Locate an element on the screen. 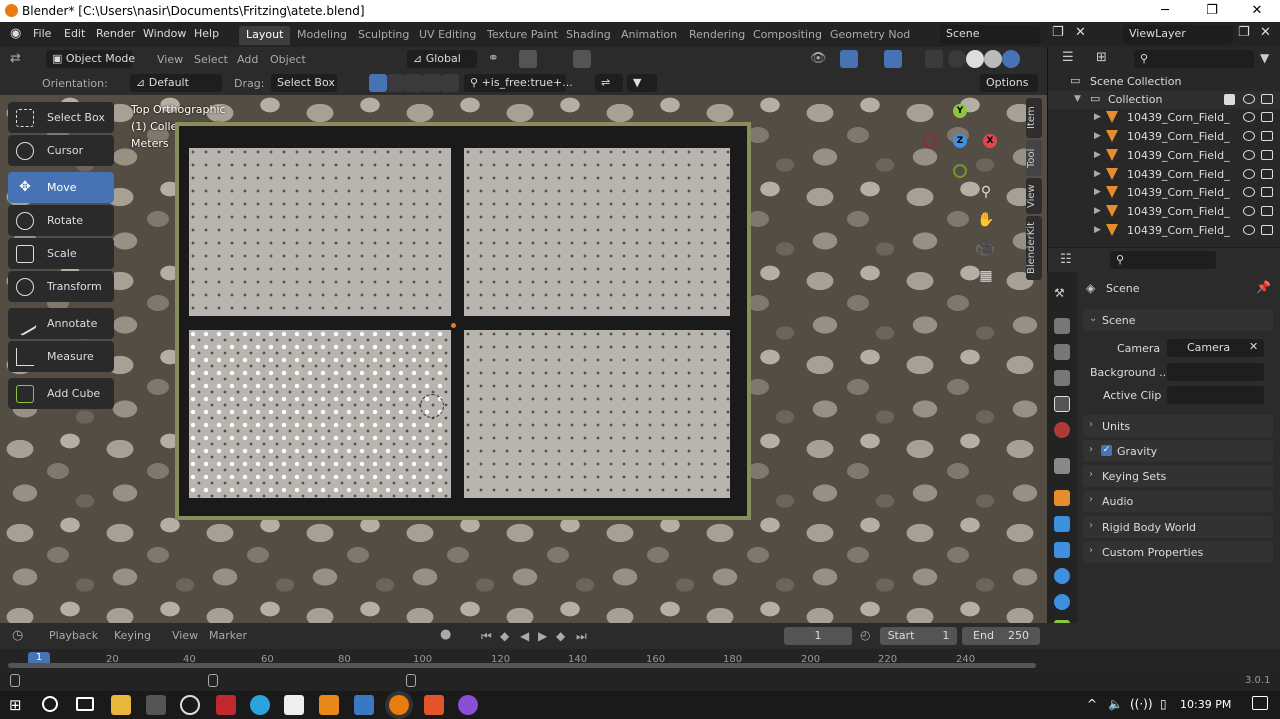 The height and width of the screenshot is (719, 1280). select-mode-extend-icon is located at coordinates (396, 83).